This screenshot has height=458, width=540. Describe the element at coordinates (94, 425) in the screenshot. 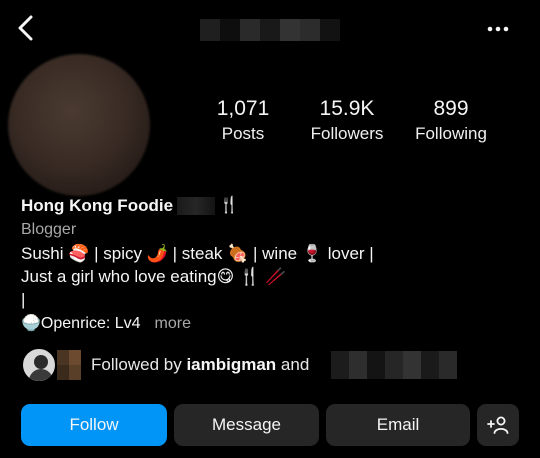

I see `follow-button: Follow` at that location.